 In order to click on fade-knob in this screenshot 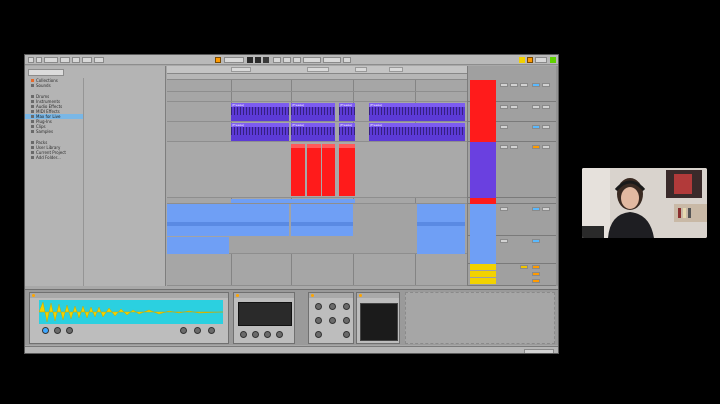, I will do `click(69, 330)`.